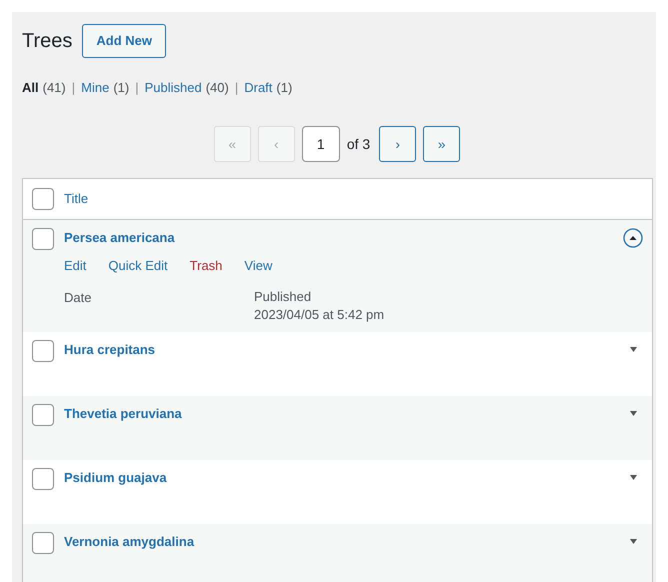 The height and width of the screenshot is (582, 668). Describe the element at coordinates (76, 199) in the screenshot. I see `title-column-header: Title` at that location.